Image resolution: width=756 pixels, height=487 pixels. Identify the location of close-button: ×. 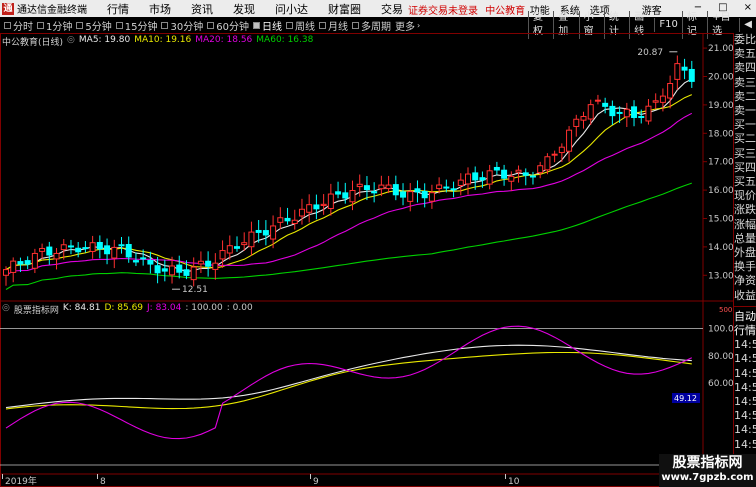
(748, 9).